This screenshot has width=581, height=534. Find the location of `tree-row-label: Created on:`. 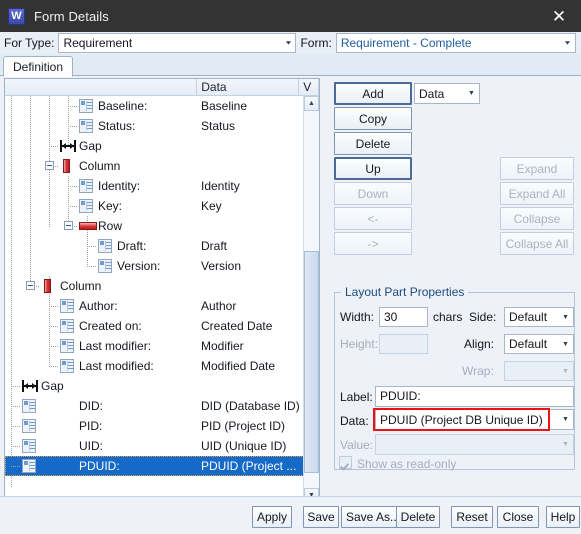

tree-row-label: Created on: is located at coordinates (110, 326).